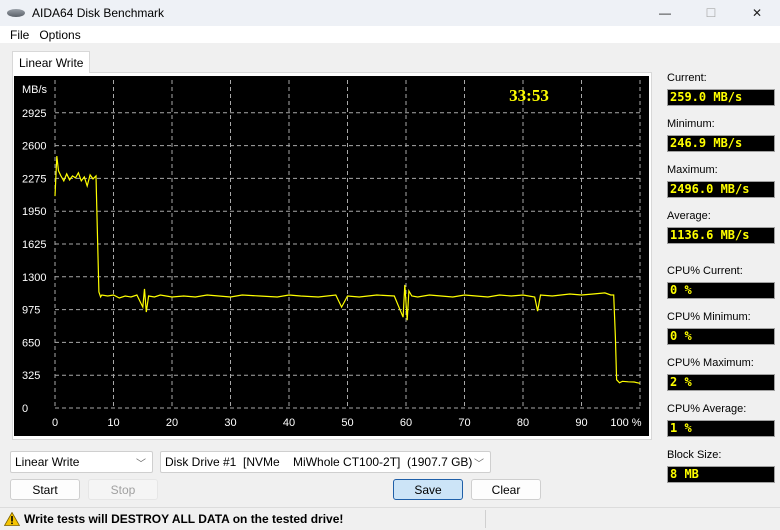 The image size is (780, 530). Describe the element at coordinates (721, 428) in the screenshot. I see `cpupct-average-value: 1 %` at that location.